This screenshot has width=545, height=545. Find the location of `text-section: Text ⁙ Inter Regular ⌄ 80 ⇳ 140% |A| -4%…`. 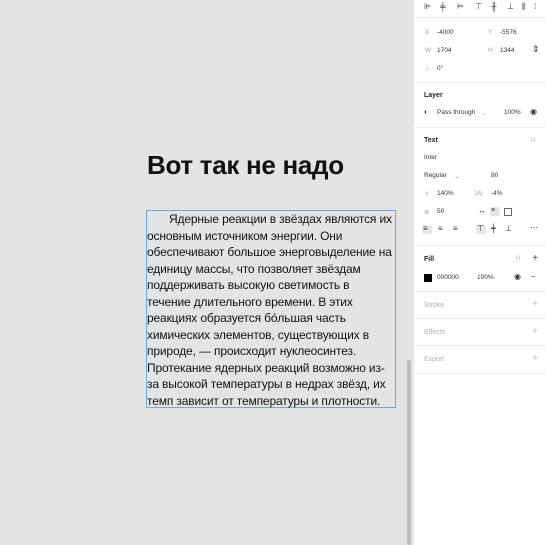

text-section: Text ⁙ Inter Regular ⌄ 80 ⇳ 140% |A| -4%… is located at coordinates (479, 187).